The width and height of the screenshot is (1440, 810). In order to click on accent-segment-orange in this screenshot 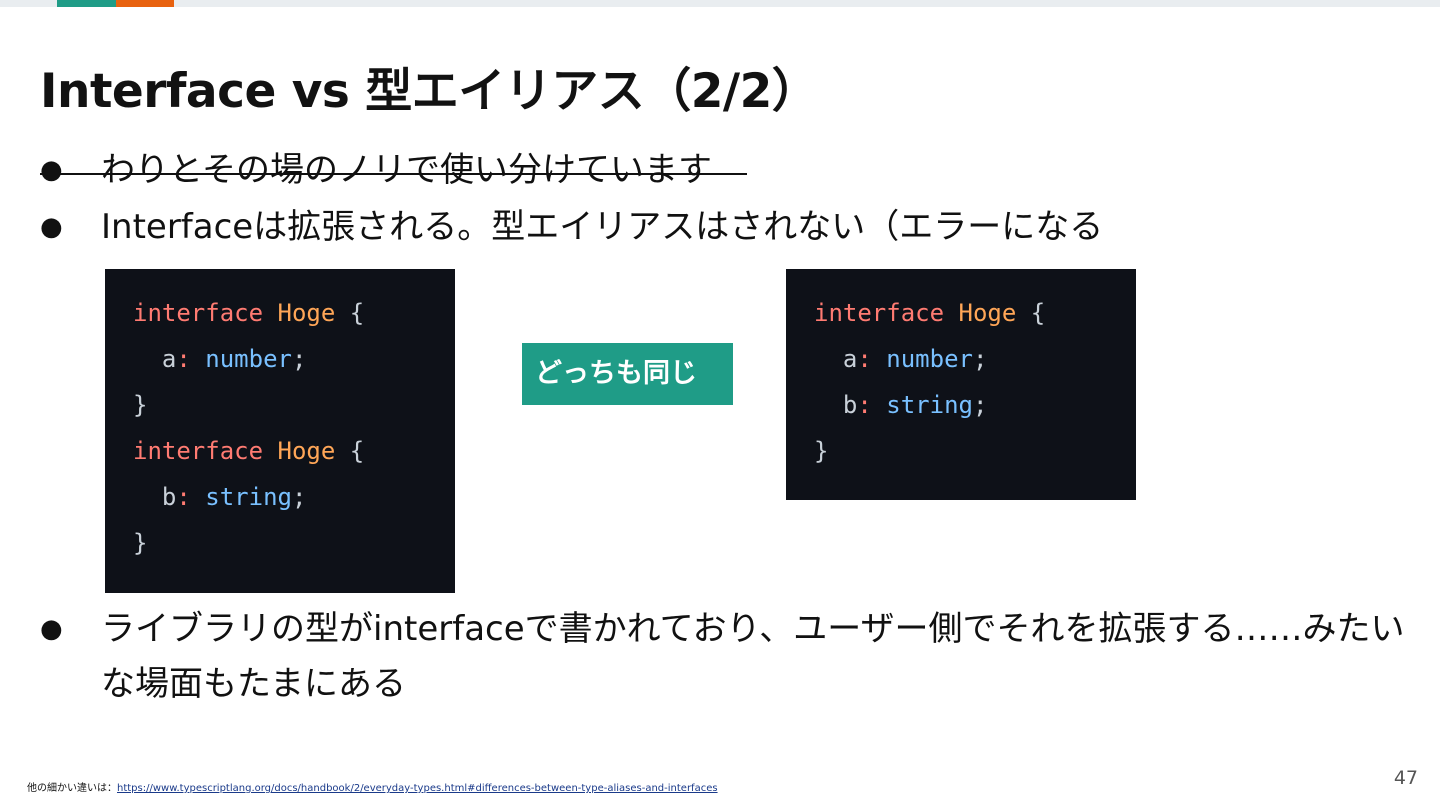, I will do `click(145, 3)`.